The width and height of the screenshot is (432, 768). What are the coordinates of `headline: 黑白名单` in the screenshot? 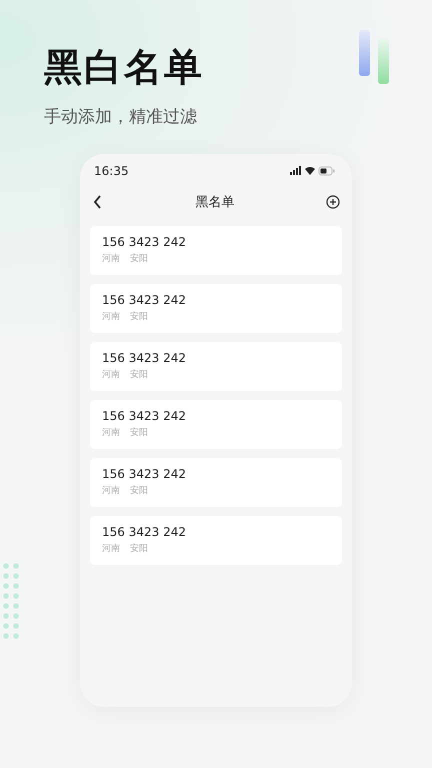 It's located at (124, 67).